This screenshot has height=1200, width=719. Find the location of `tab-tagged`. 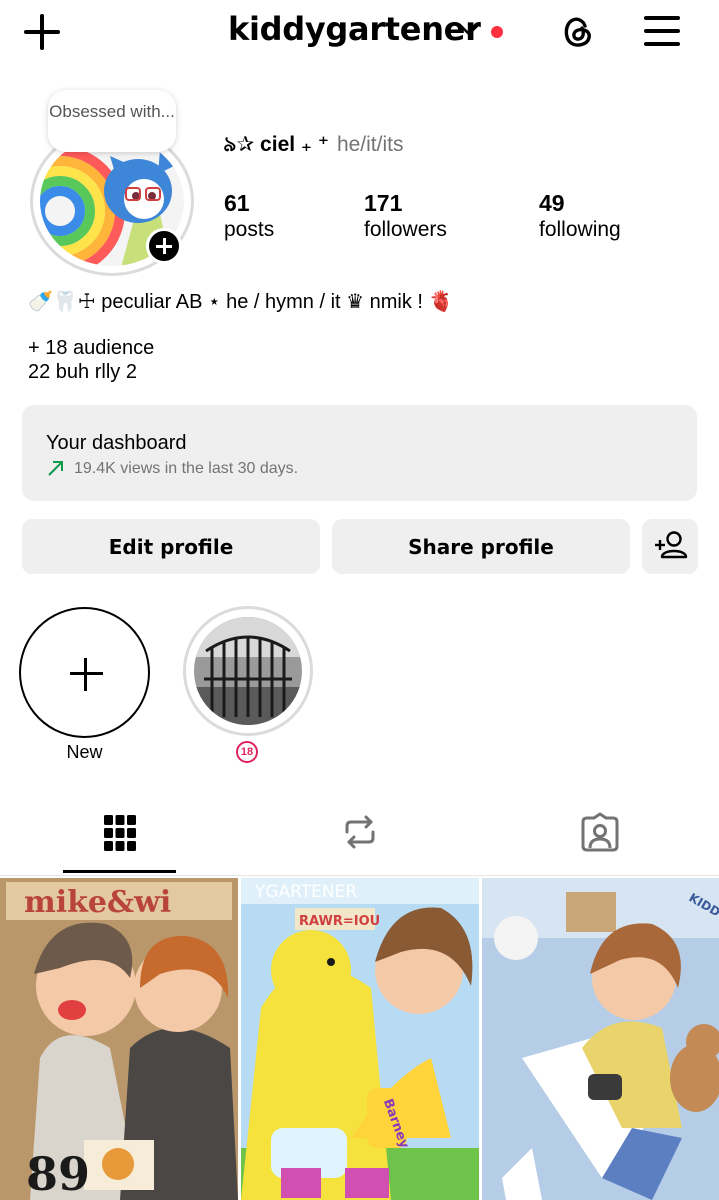

tab-tagged is located at coordinates (599, 838).